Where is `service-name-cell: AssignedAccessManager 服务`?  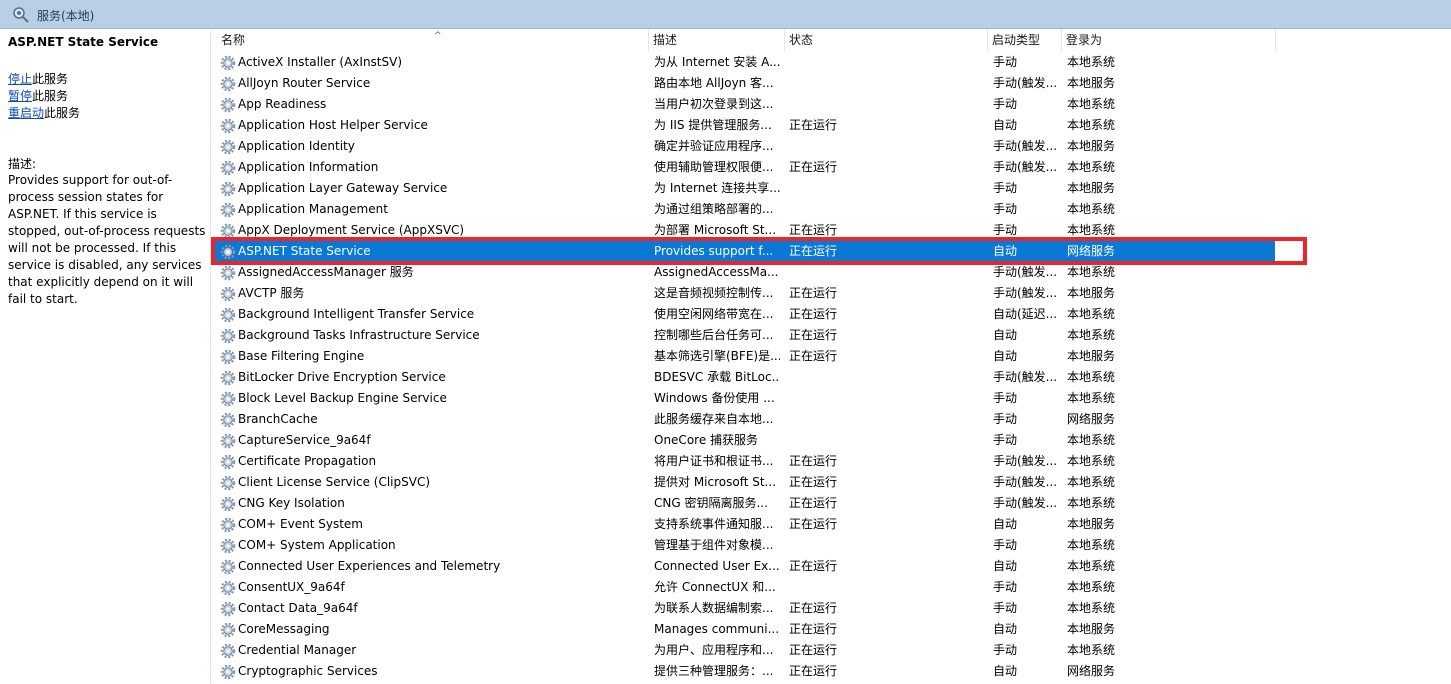
service-name-cell: AssignedAccessManager 服务 is located at coordinates (326, 272).